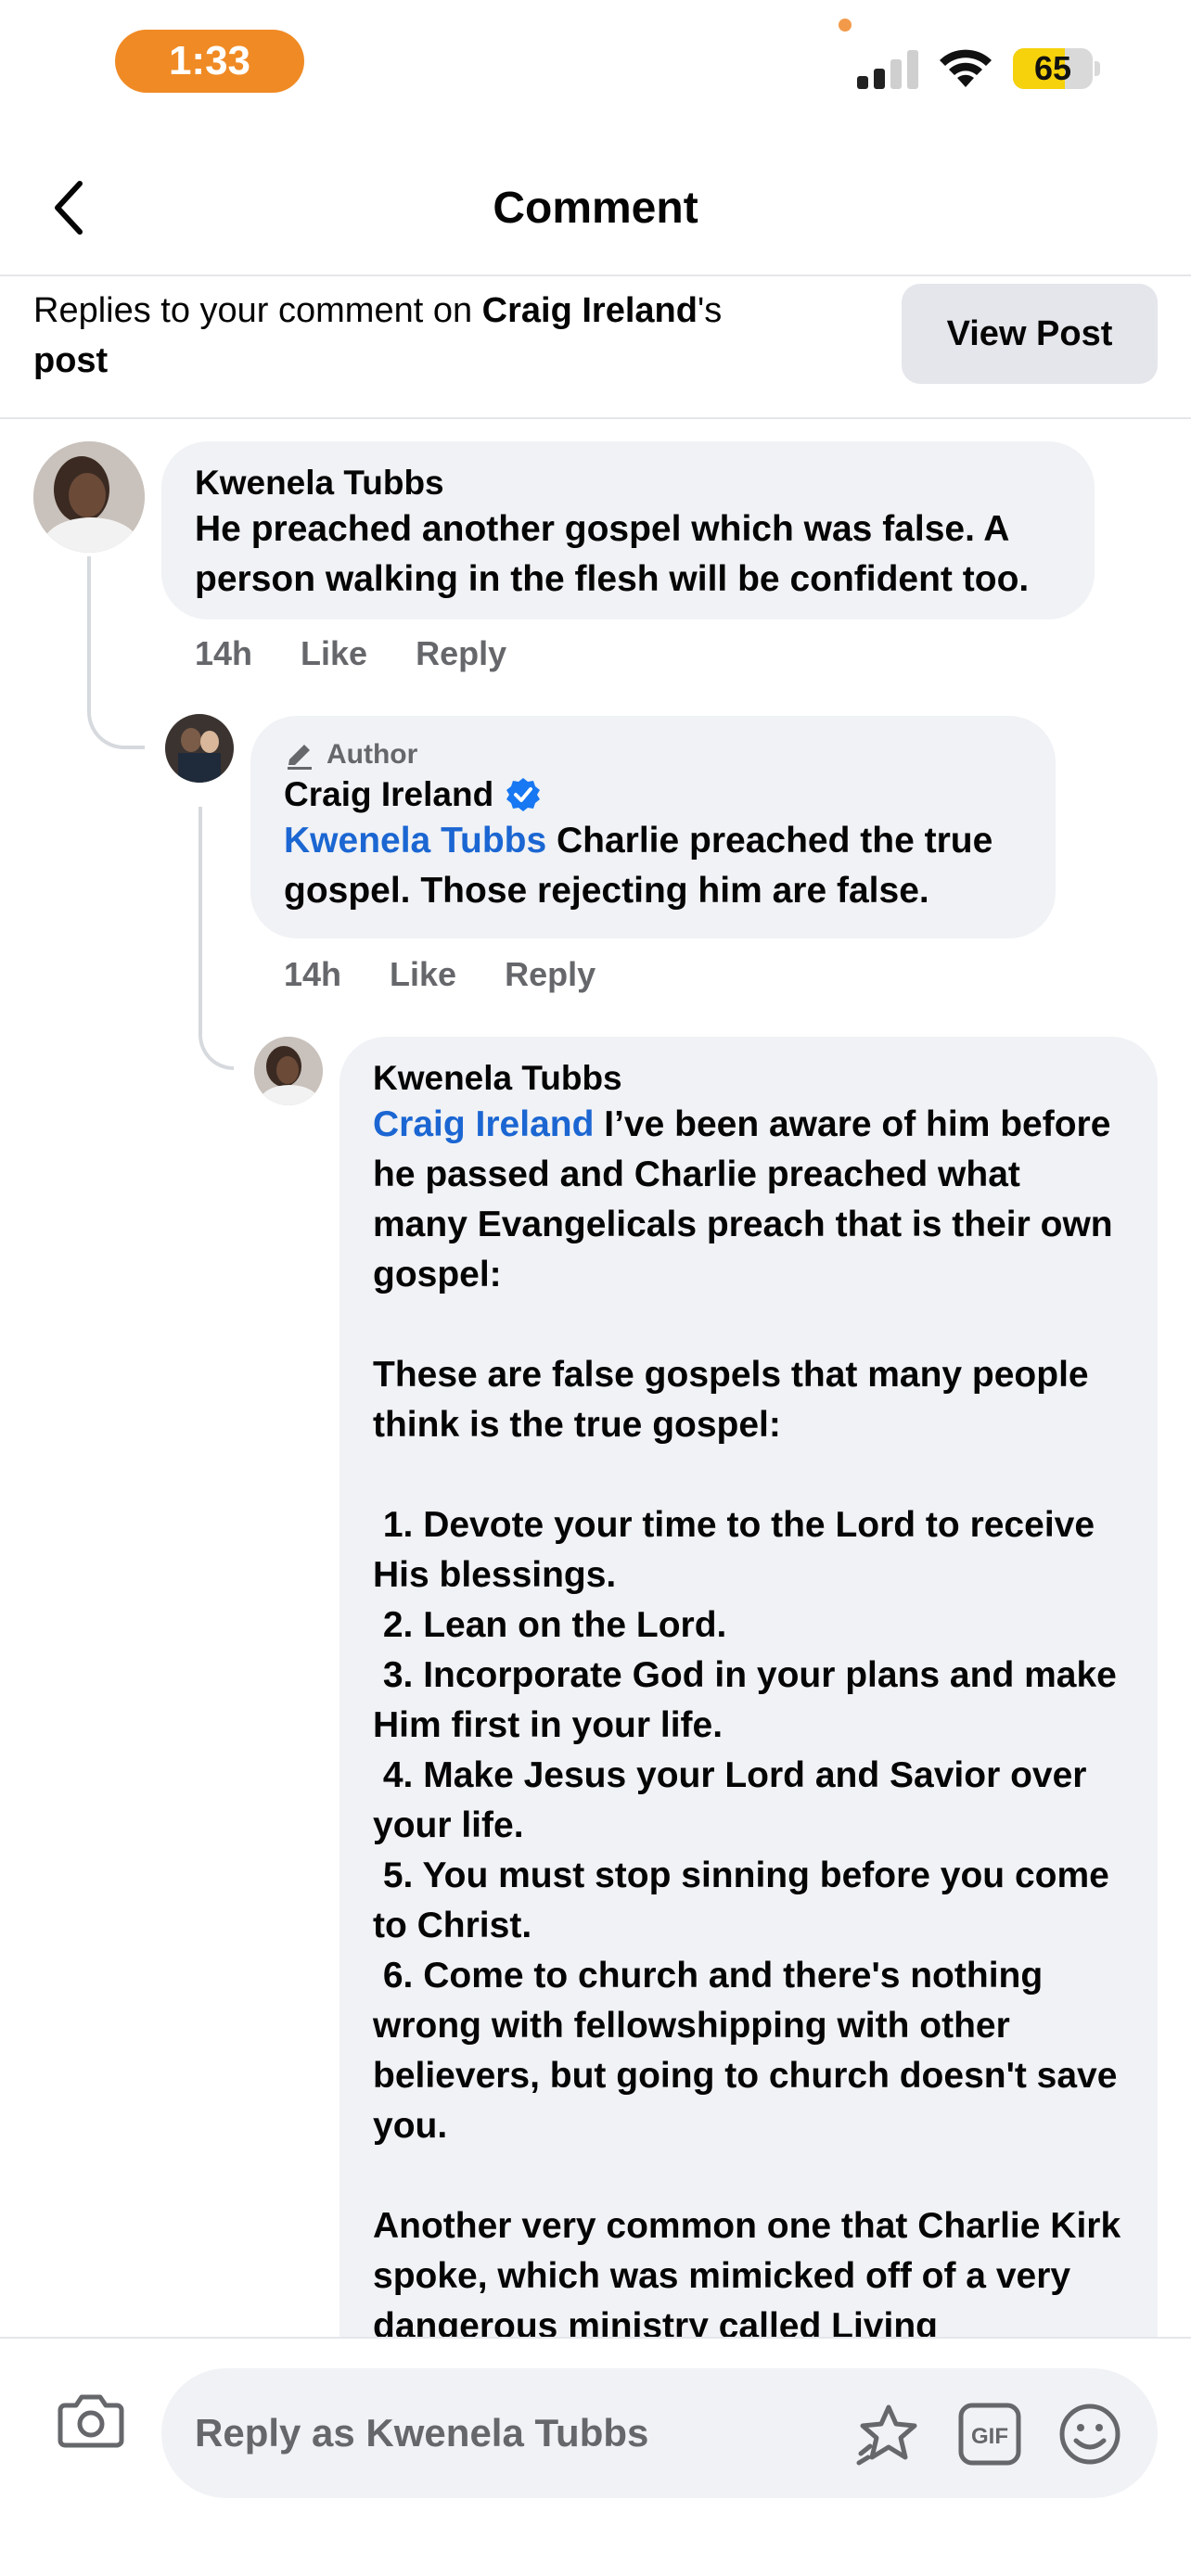  What do you see at coordinates (1097, 68) in the screenshot?
I see `battery-tip` at bounding box center [1097, 68].